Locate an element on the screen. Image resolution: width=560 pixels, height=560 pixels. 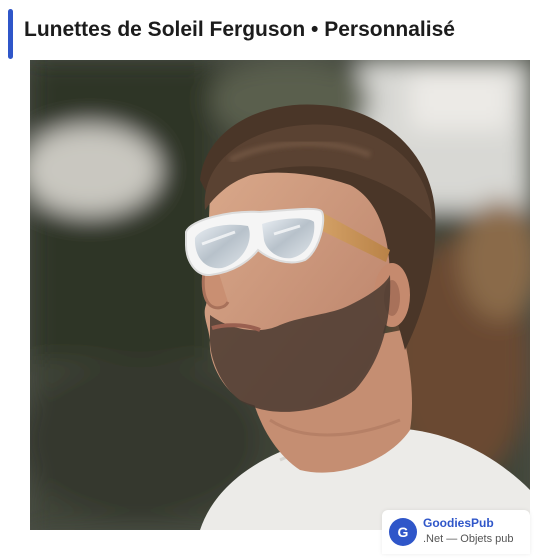
brand-tagline: .Net — Objets pub is located at coordinates (468, 539).